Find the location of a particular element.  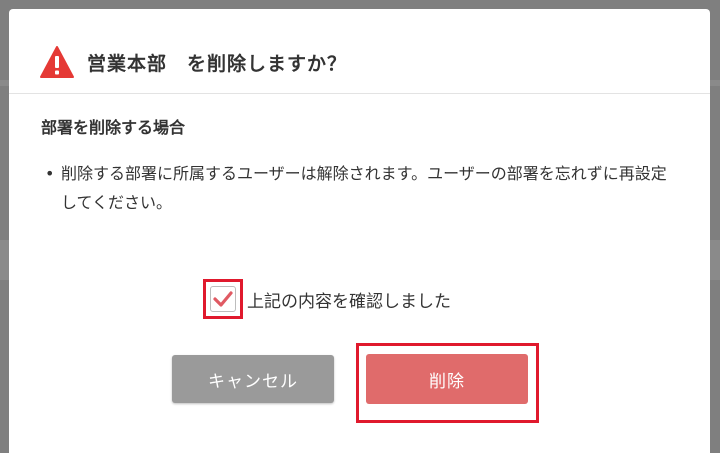

dialog-header: 営業本部 を削除しますか？ is located at coordinates (193, 62).